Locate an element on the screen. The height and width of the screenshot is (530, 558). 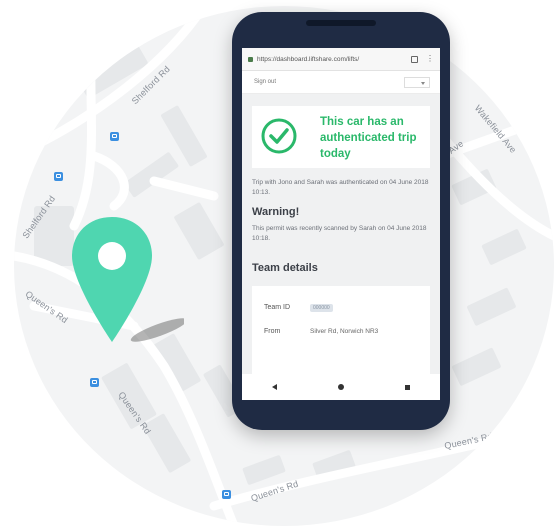
location-pin-icon is located at coordinates (128, 279).